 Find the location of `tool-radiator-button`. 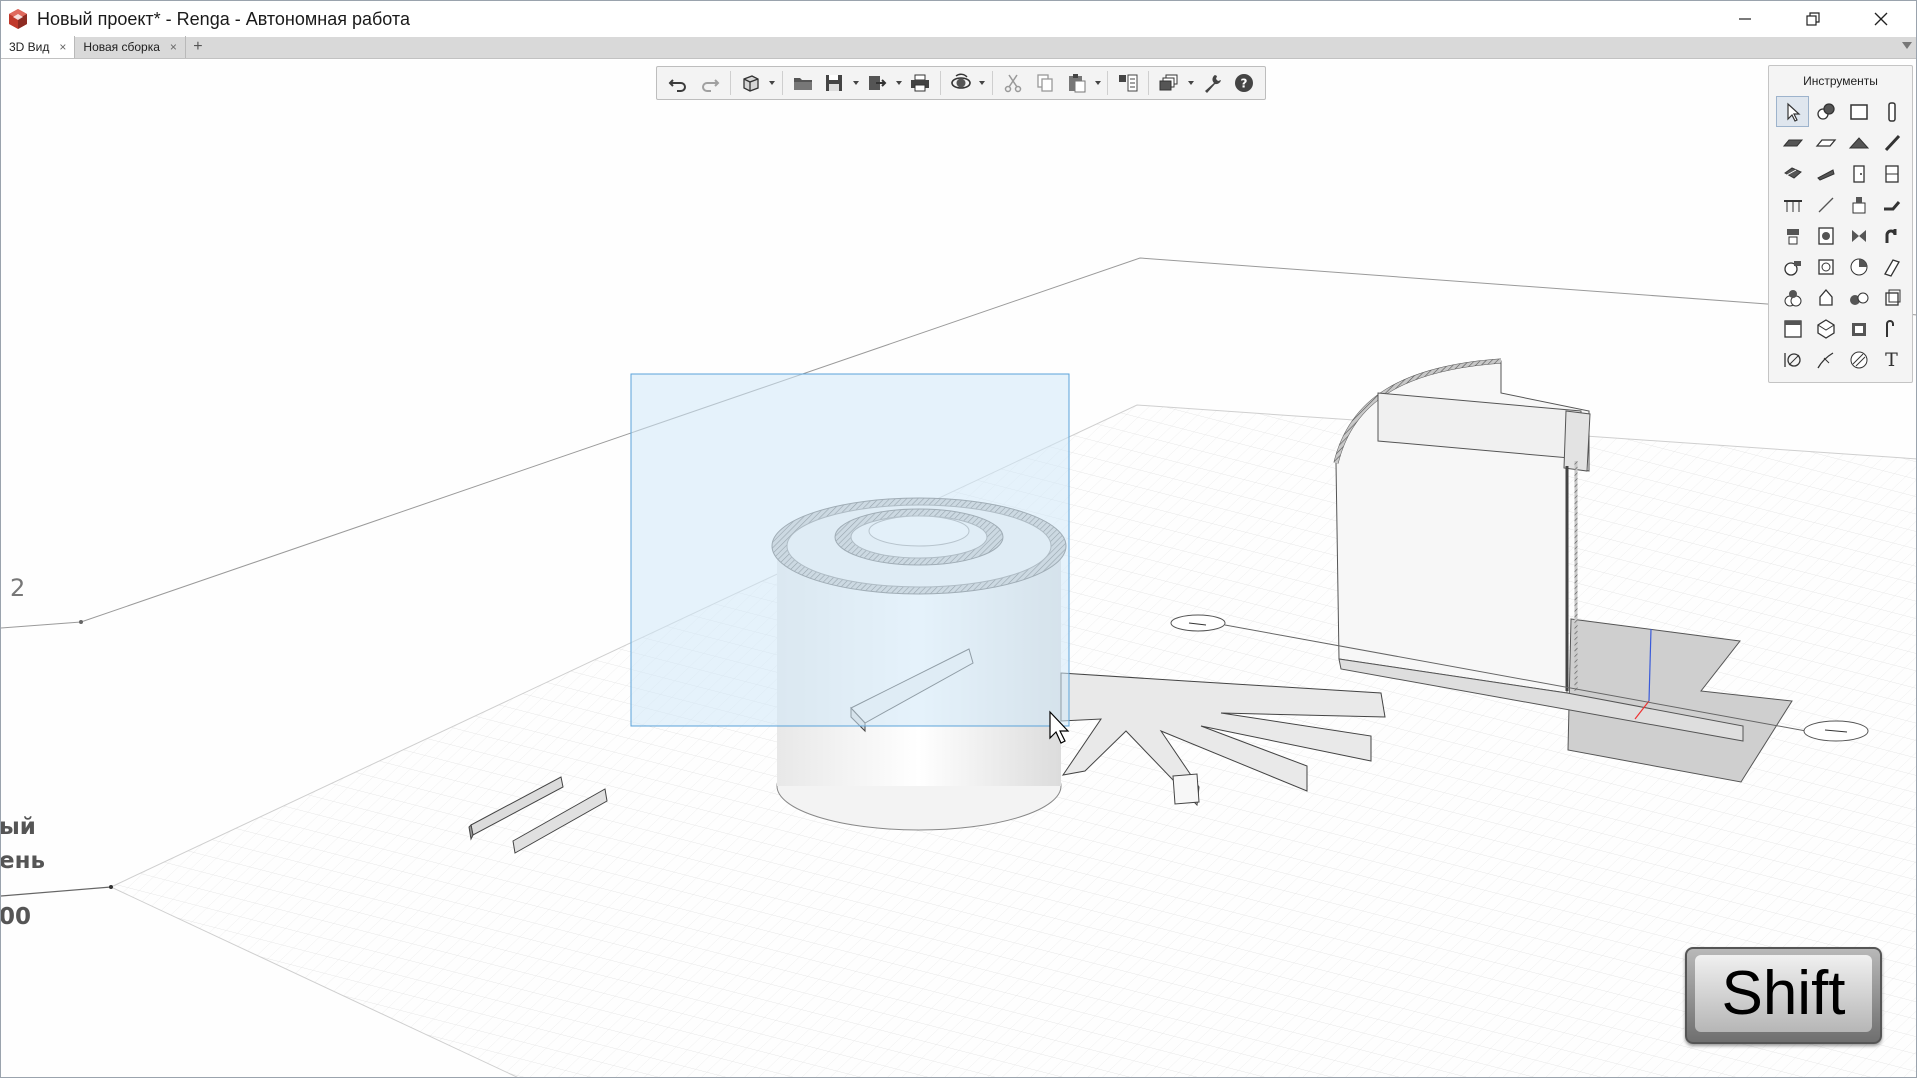

tool-radiator-button is located at coordinates (1825, 266).